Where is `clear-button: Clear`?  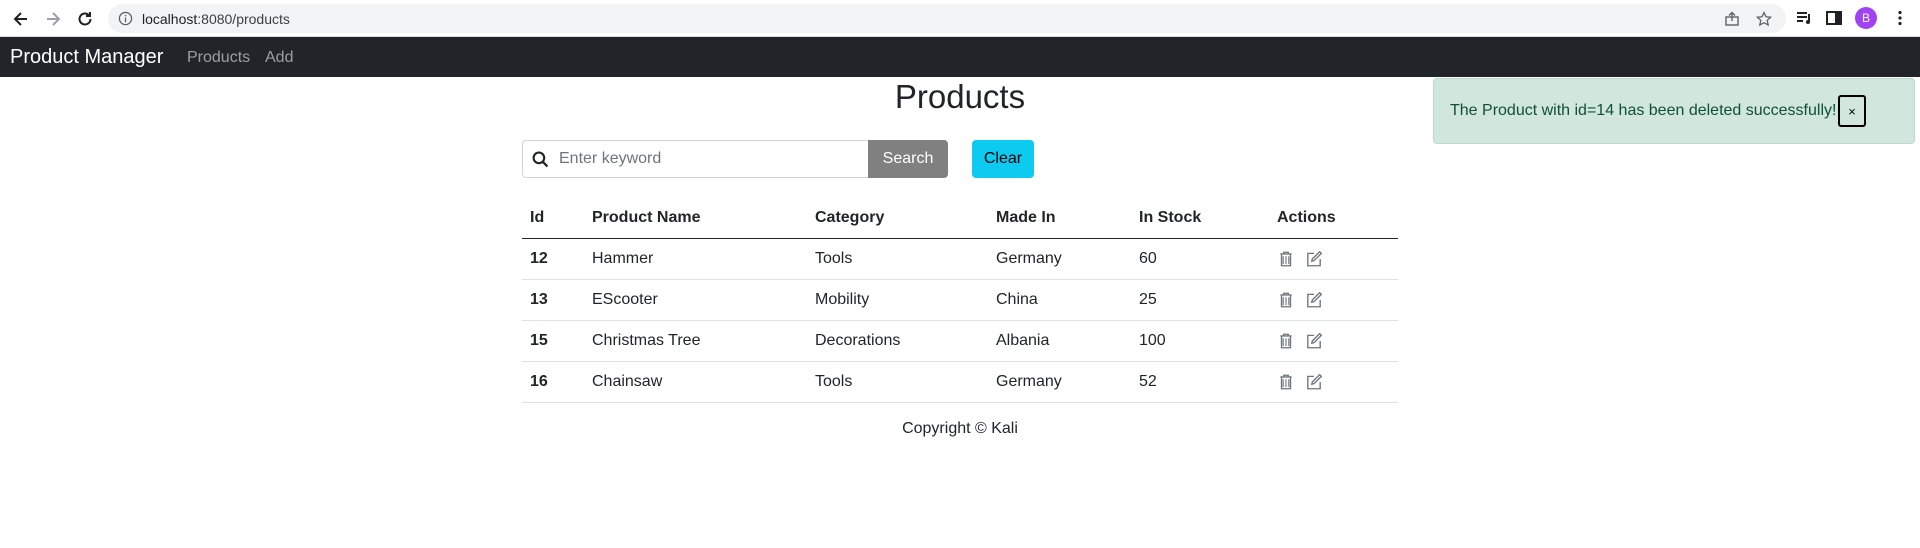
clear-button: Clear is located at coordinates (1003, 159).